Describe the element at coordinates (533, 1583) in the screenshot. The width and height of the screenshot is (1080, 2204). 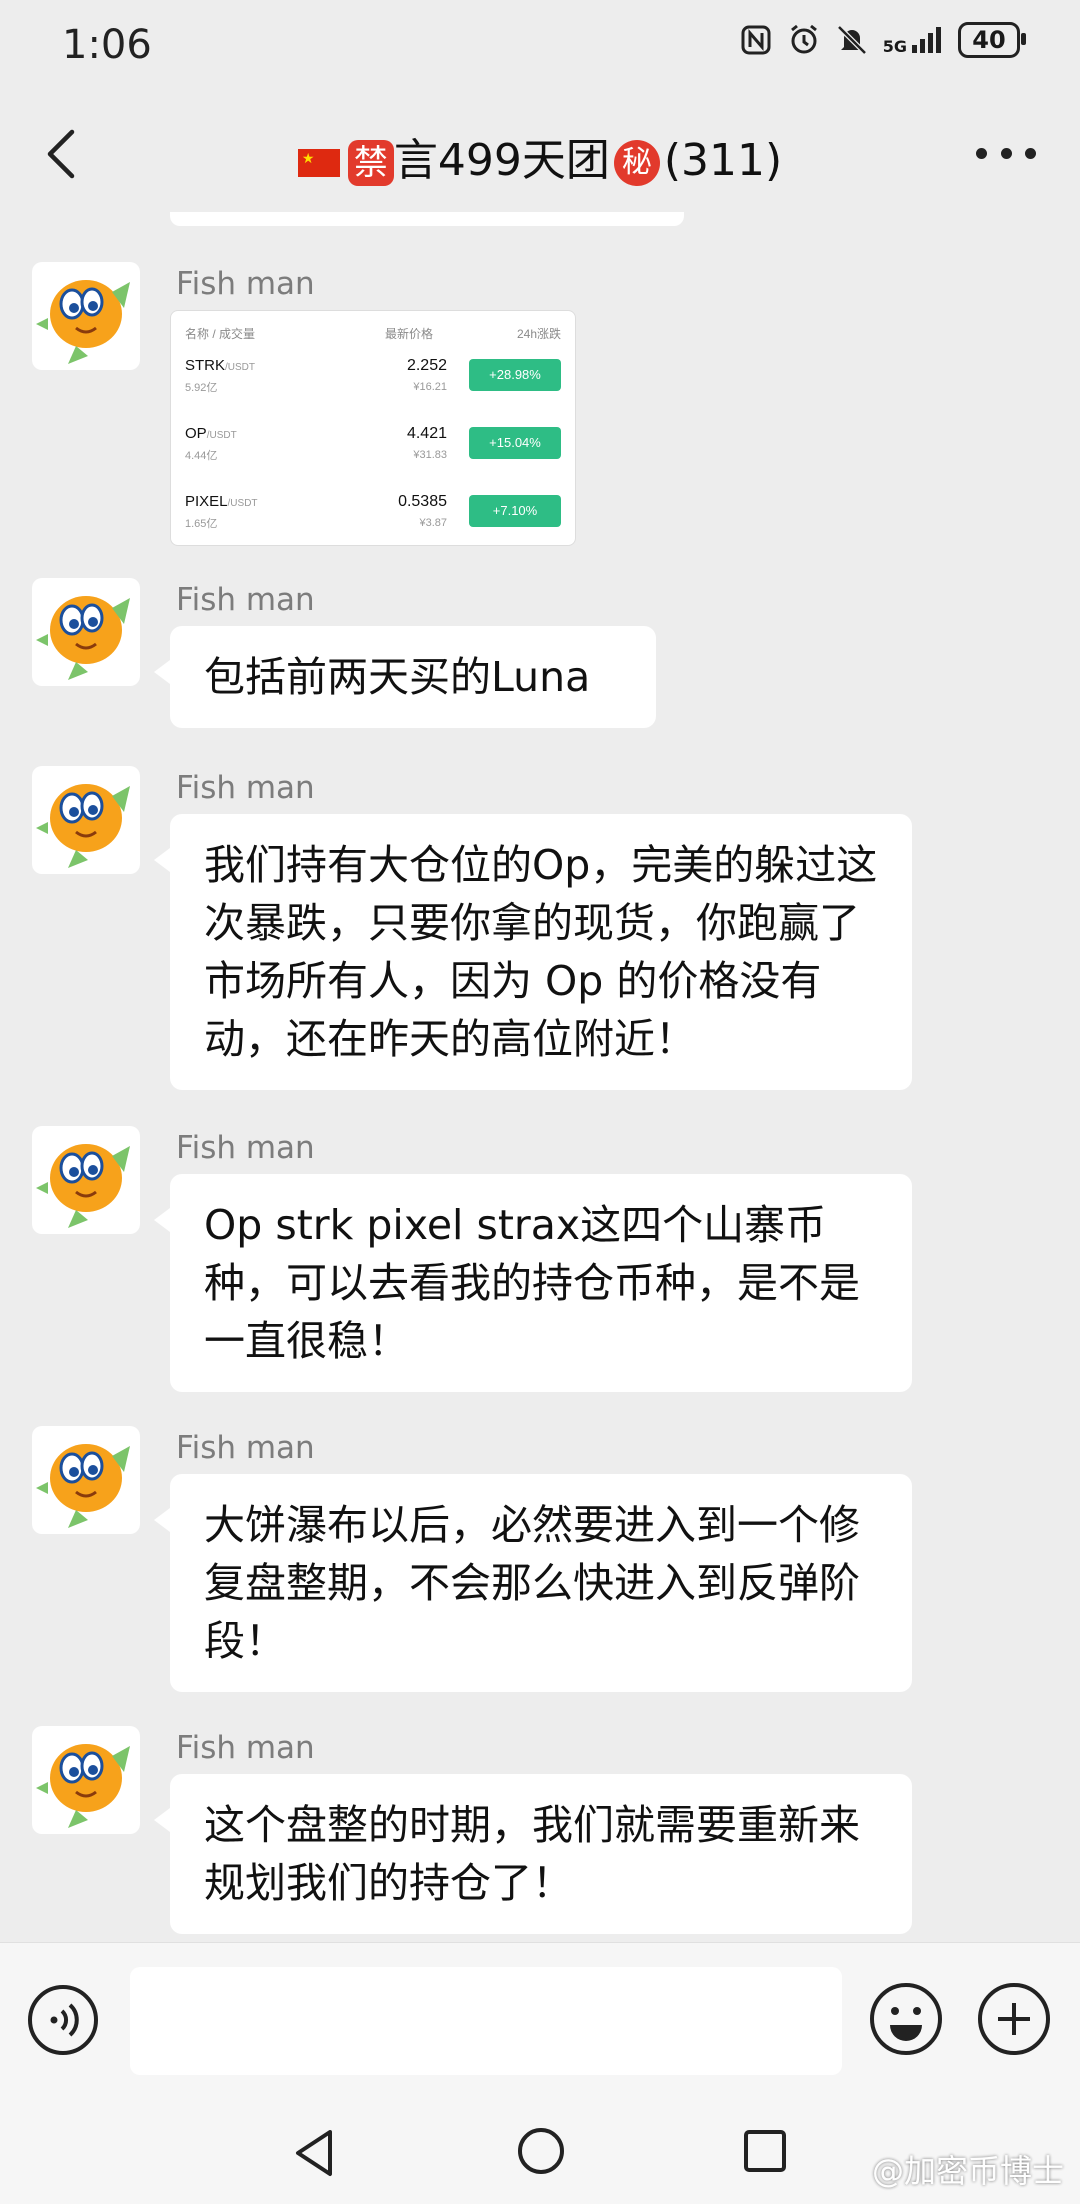
I see `message-bubble: 大饼瀑布以后，必然要进入到一个修复盘整期，不会那么快进入到反弹阶段！` at that location.